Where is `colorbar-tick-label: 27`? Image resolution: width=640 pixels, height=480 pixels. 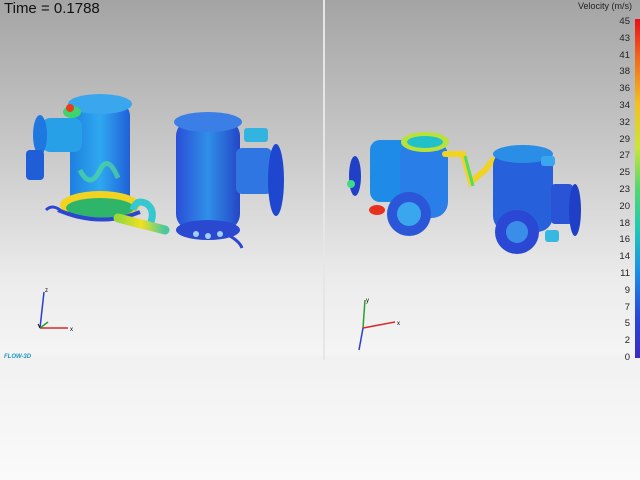 colorbar-tick-label: 27 is located at coordinates (624, 156).